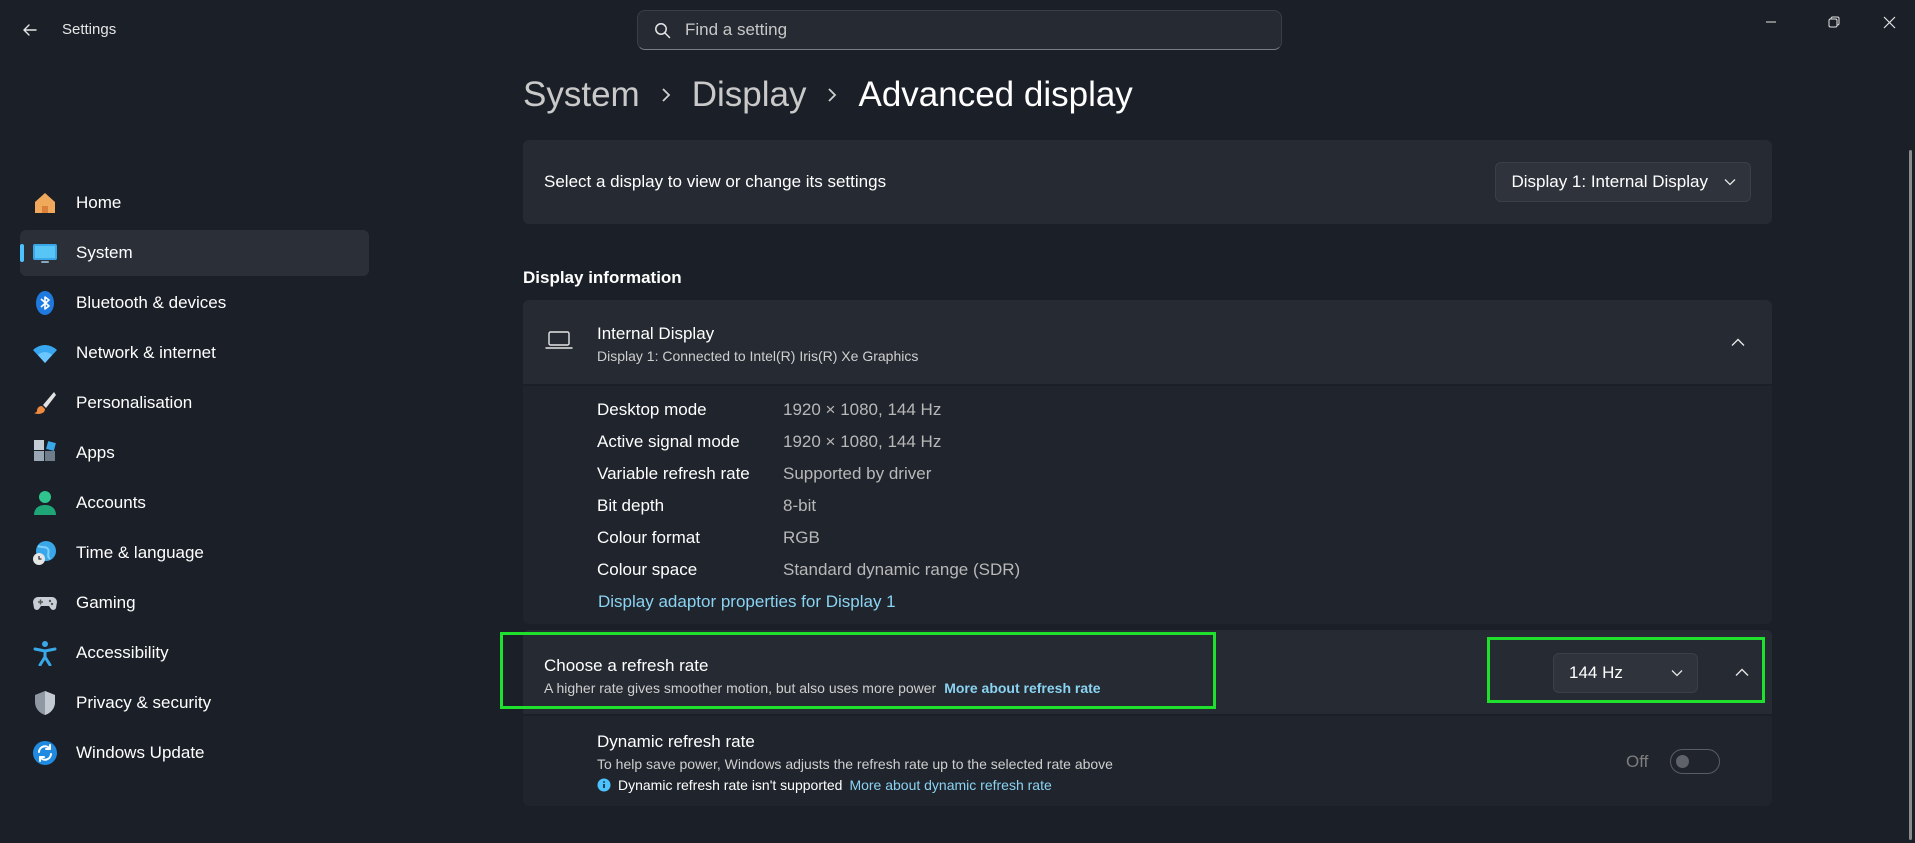  What do you see at coordinates (730, 785) in the screenshot?
I see `dynamic-refresh-unsupported-text: Dynamic refresh rate isn't supported` at bounding box center [730, 785].